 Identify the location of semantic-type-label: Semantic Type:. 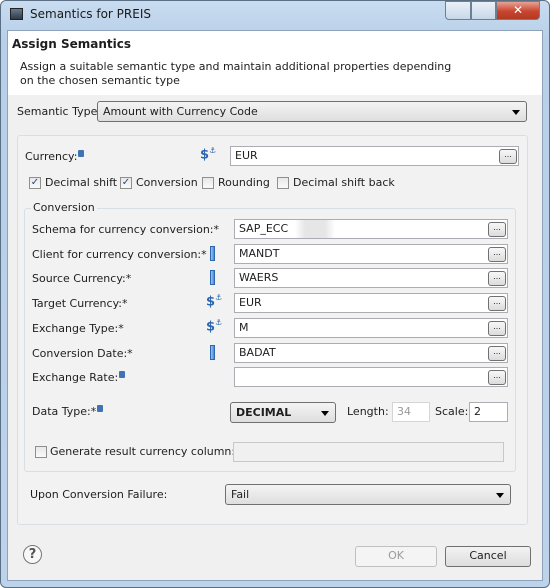
(59, 111).